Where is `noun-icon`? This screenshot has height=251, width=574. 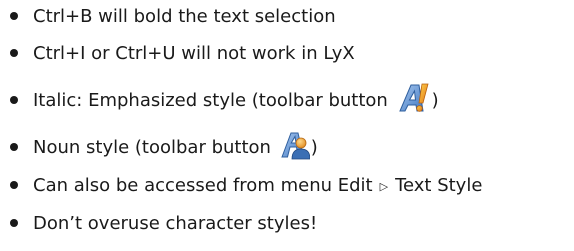
noun-icon is located at coordinates (295, 147).